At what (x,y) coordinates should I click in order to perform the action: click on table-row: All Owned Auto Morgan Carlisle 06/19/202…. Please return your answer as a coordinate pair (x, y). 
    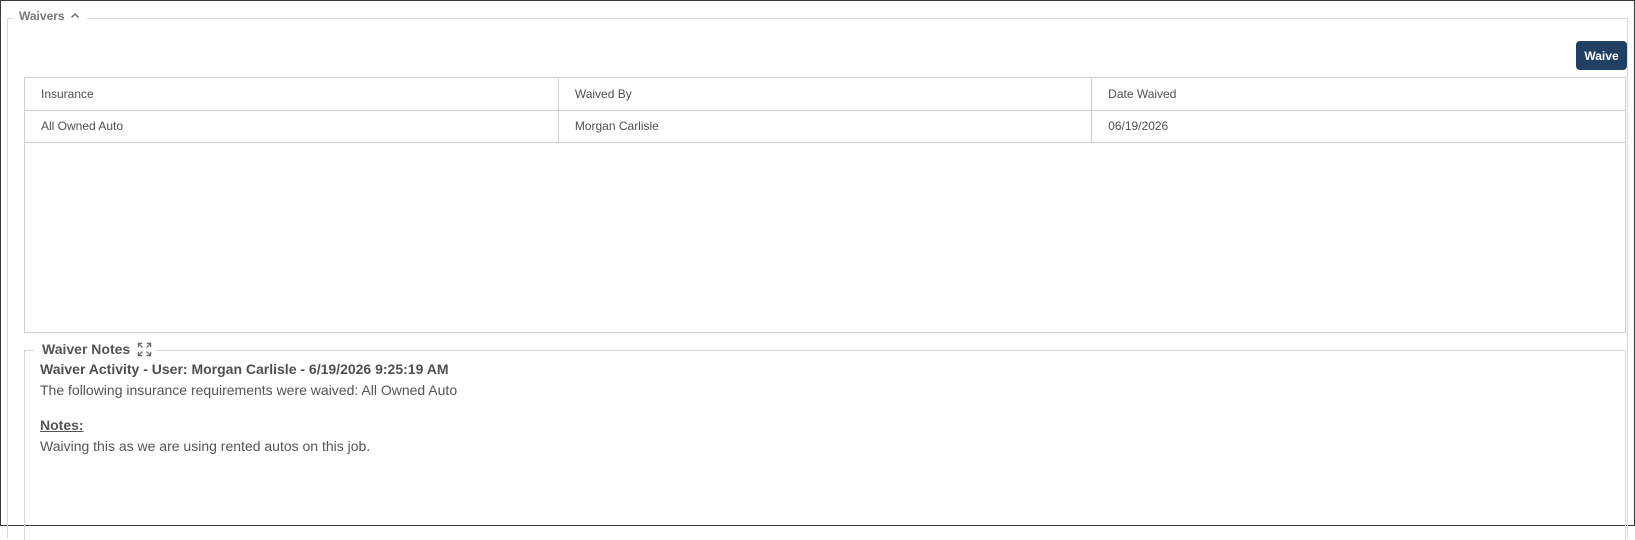
    Looking at the image, I should click on (825, 126).